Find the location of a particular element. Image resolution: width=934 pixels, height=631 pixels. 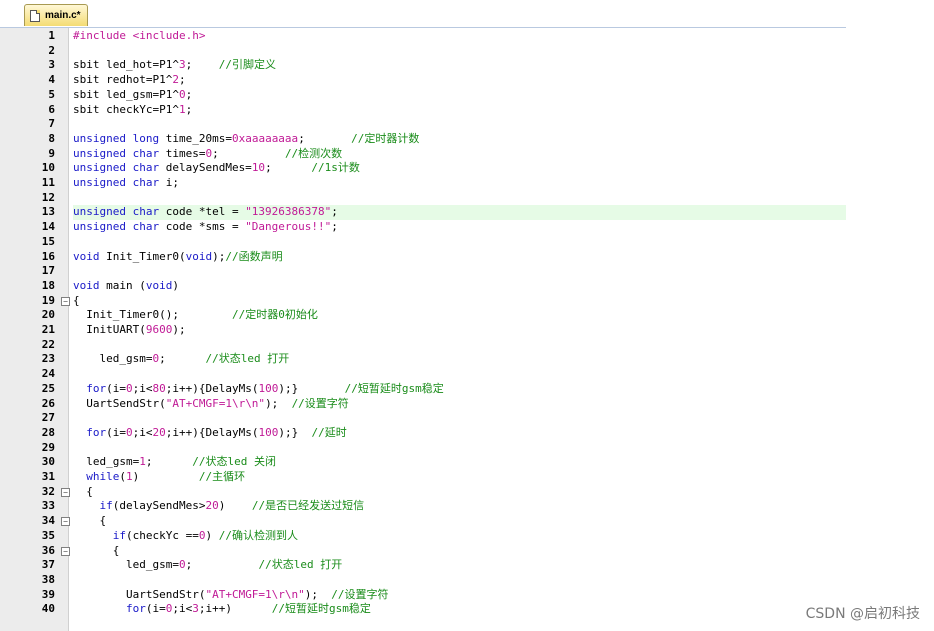

code-token-number: 80 is located at coordinates (159, 388).